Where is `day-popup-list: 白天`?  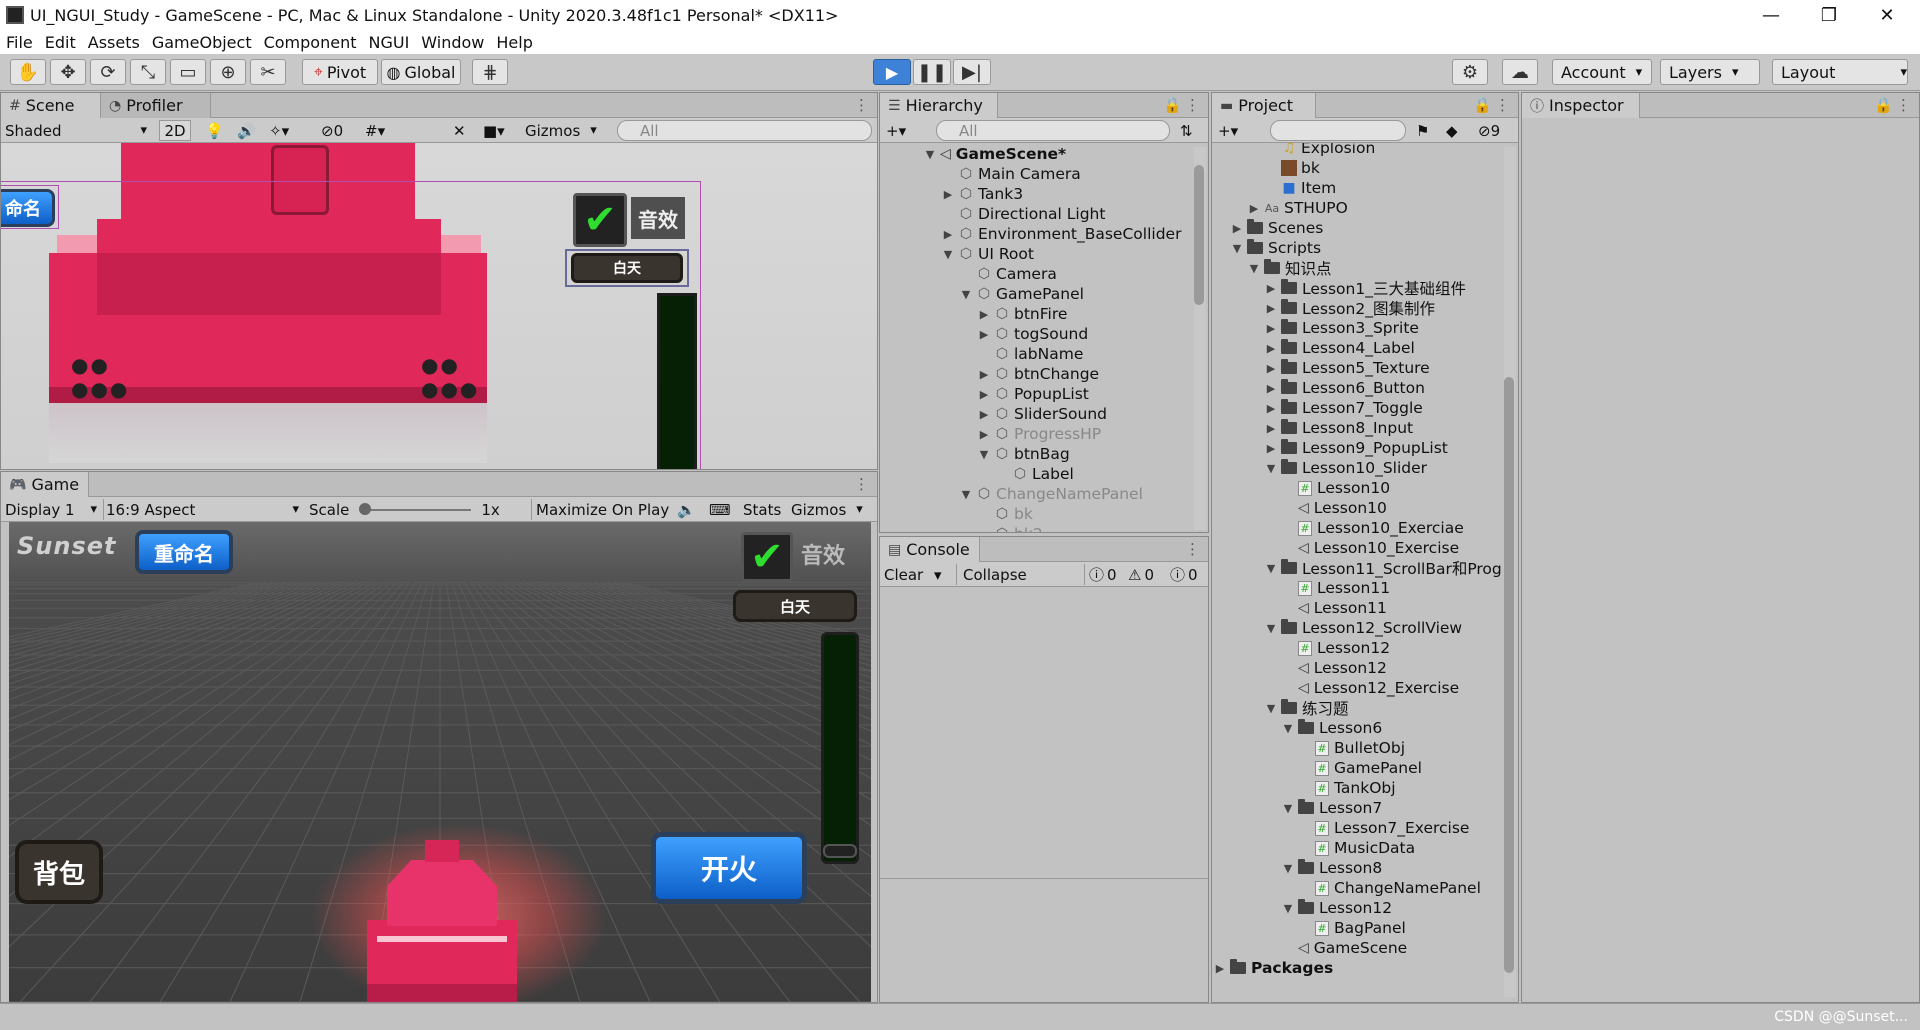
day-popup-list: 白天 is located at coordinates (795, 606).